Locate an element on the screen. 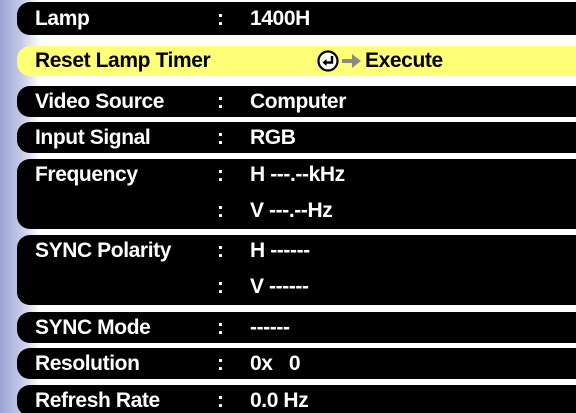  row-label: Frequency is located at coordinates (86, 174).